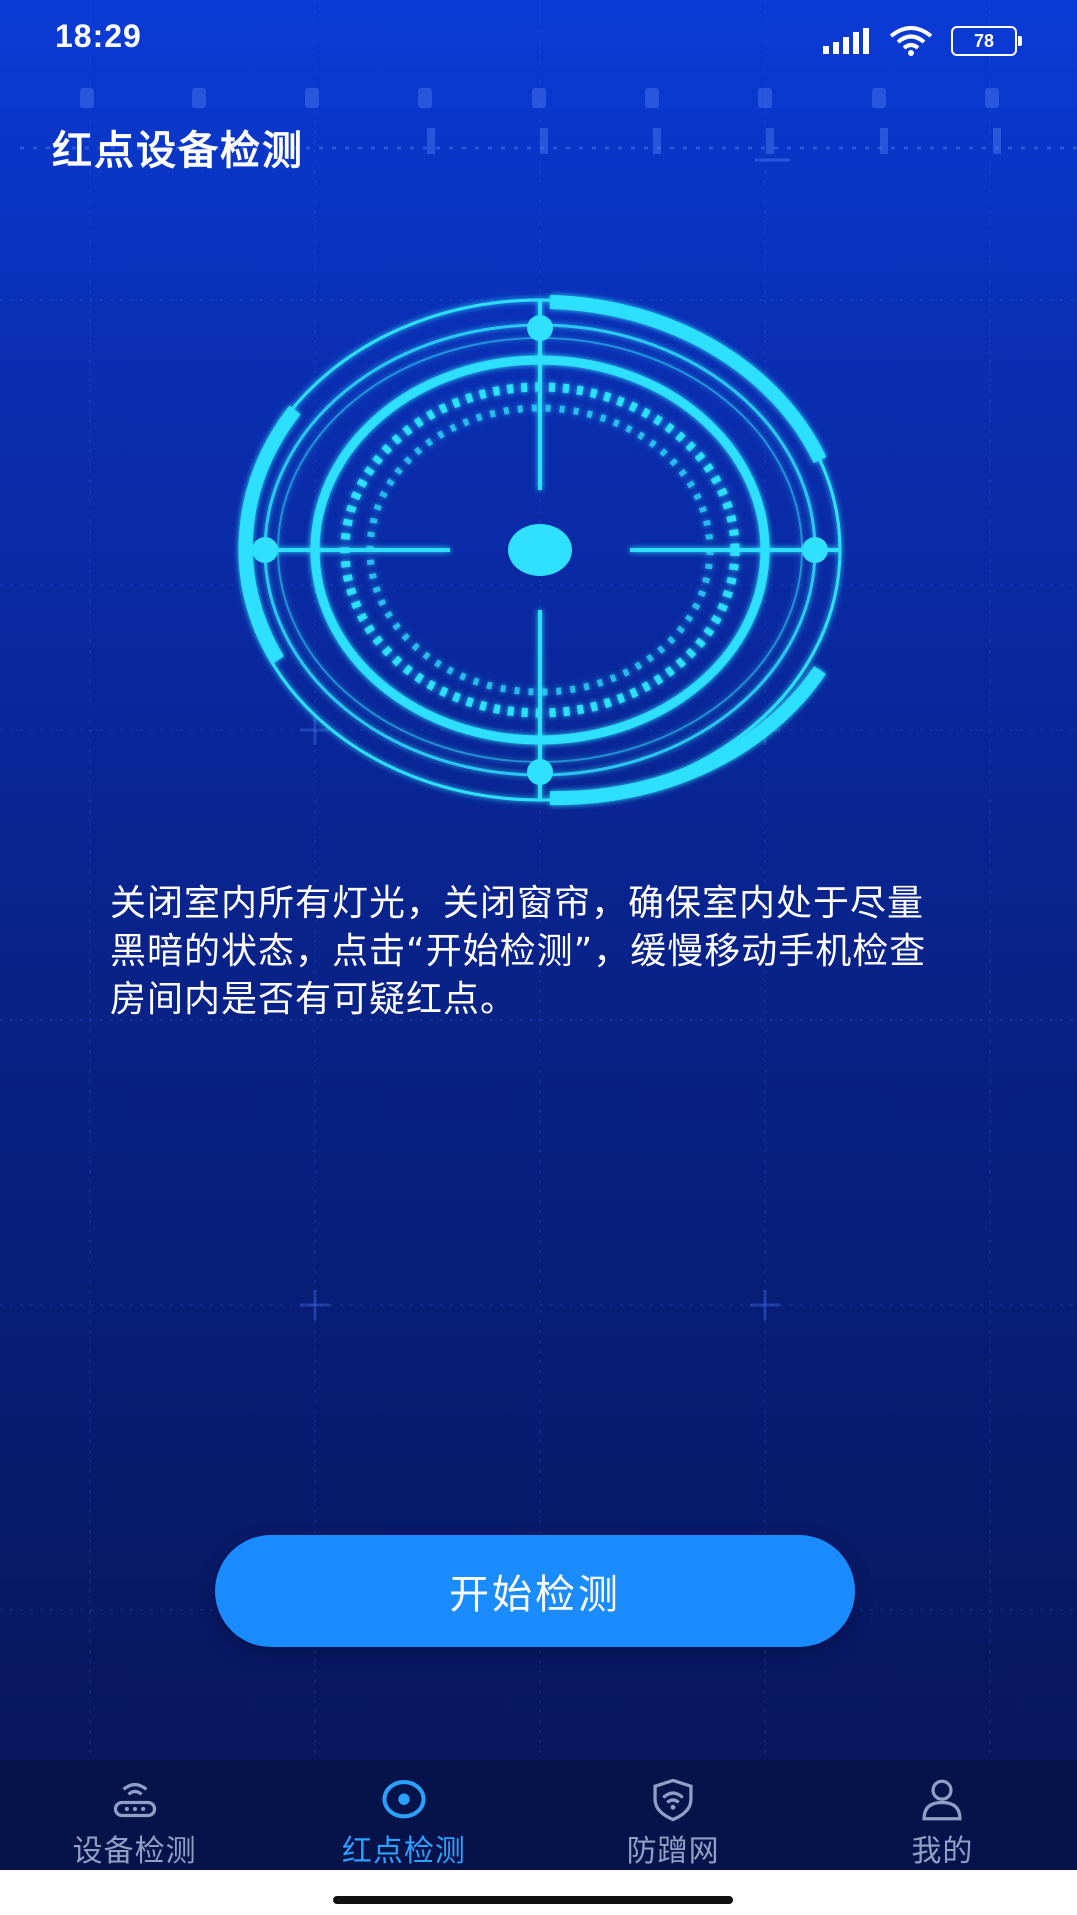 The width and height of the screenshot is (1077, 1915). I want to click on start-detection-button: 开始检测, so click(535, 1591).